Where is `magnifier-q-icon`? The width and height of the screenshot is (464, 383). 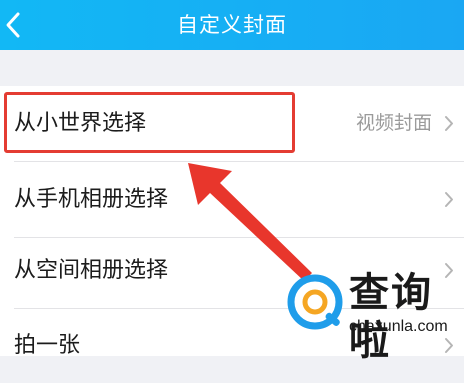 magnifier-q-icon is located at coordinates (315, 302).